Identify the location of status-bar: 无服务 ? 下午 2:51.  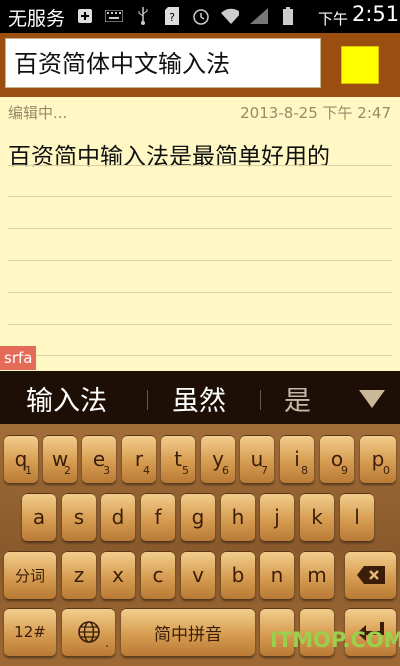
(200, 16).